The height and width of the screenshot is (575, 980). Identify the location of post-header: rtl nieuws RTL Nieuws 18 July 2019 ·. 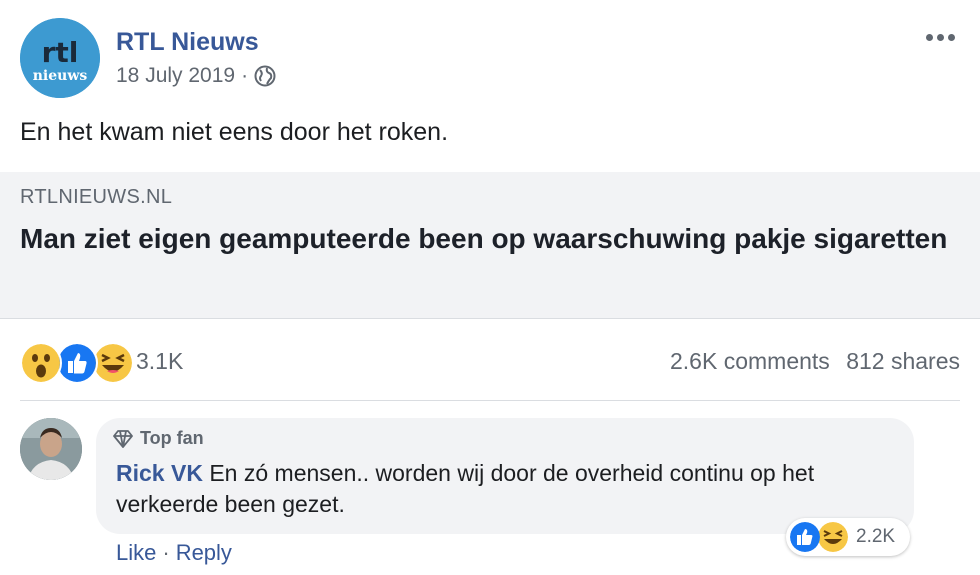
(490, 58).